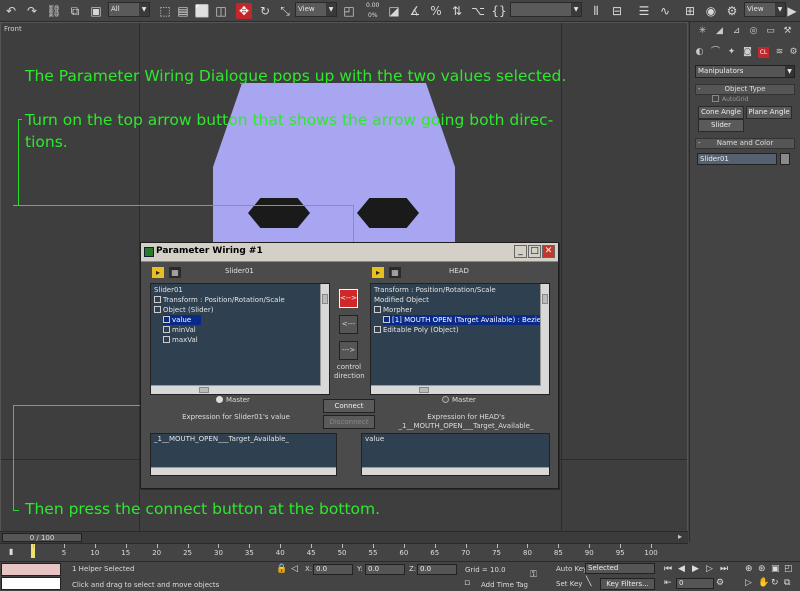 This screenshot has width=800, height=591. Describe the element at coordinates (748, 583) in the screenshot. I see `field-of-view-icon: ▷` at that location.